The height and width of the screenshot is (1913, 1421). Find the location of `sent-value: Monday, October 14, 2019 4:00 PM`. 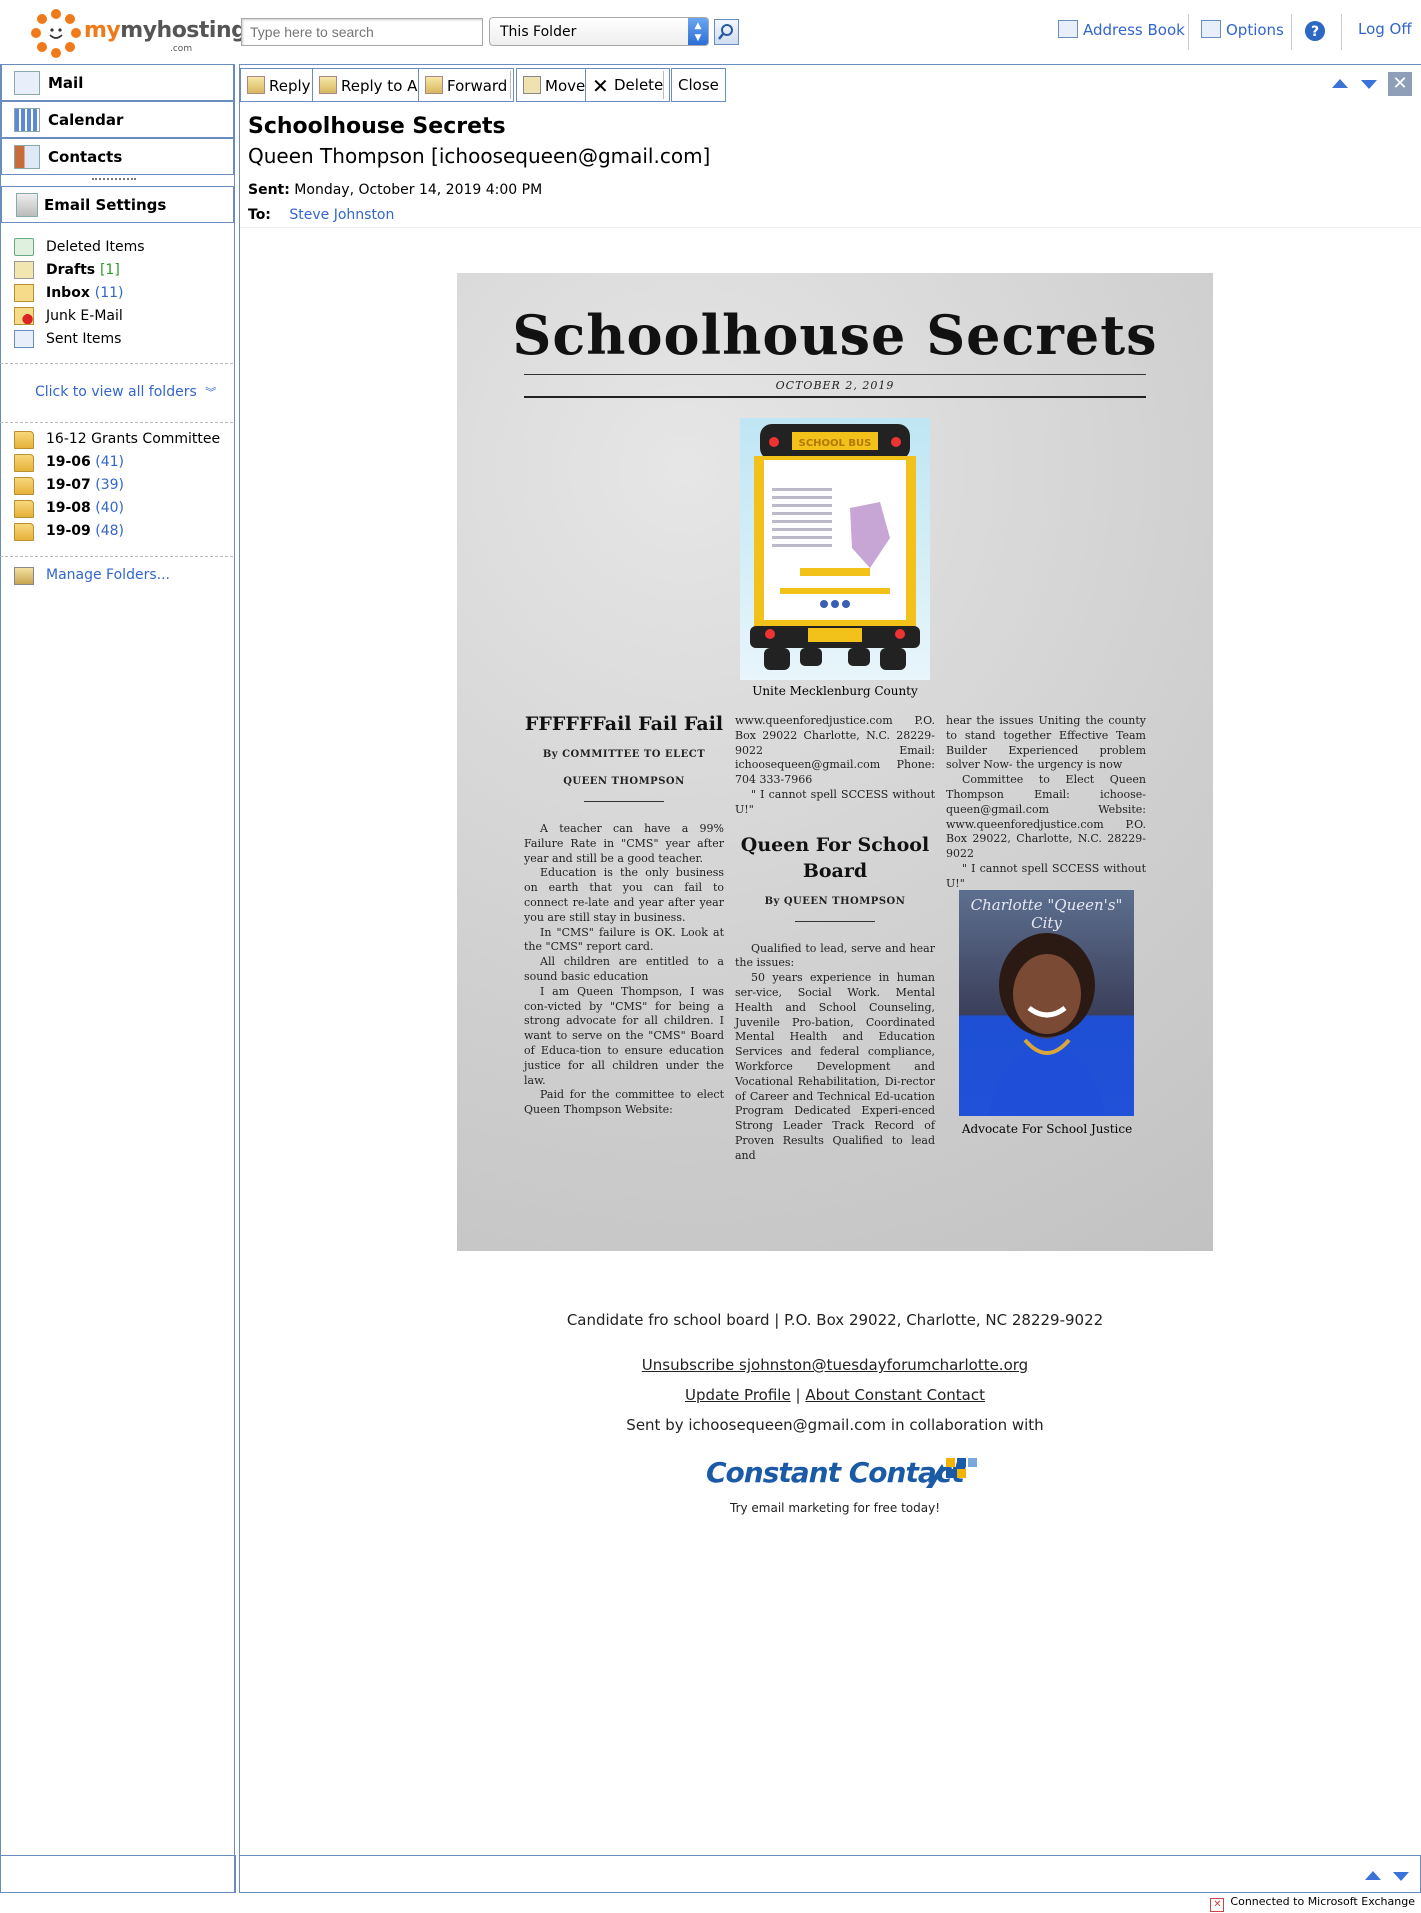

sent-value: Monday, October 14, 2019 4:00 PM is located at coordinates (418, 190).